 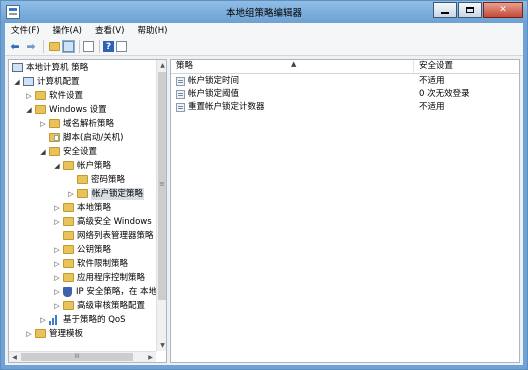 What do you see at coordinates (82, 249) in the screenshot?
I see `tree-node-public-key-policies: ▷ 公钥策略` at bounding box center [82, 249].